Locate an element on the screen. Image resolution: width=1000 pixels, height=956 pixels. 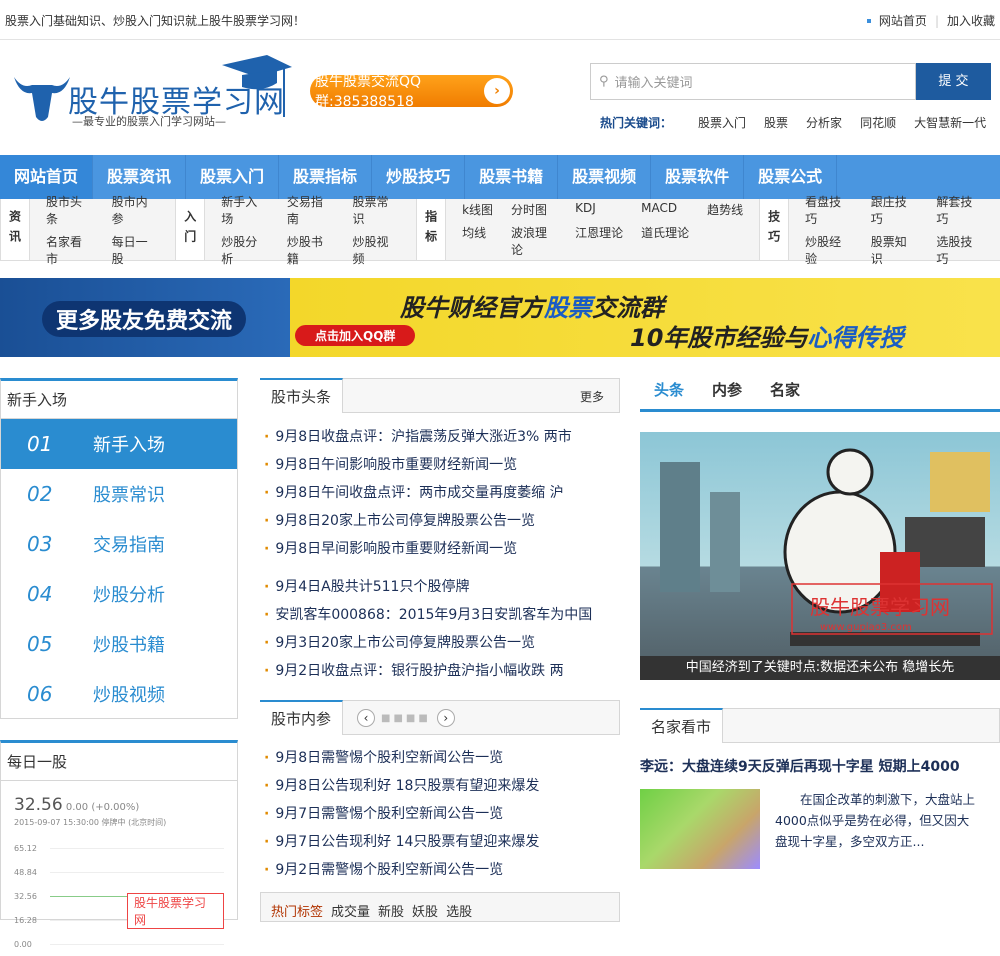
feature-image: 股牛股票学习网 www.gupiao3.com is located at coordinates (820, 544).